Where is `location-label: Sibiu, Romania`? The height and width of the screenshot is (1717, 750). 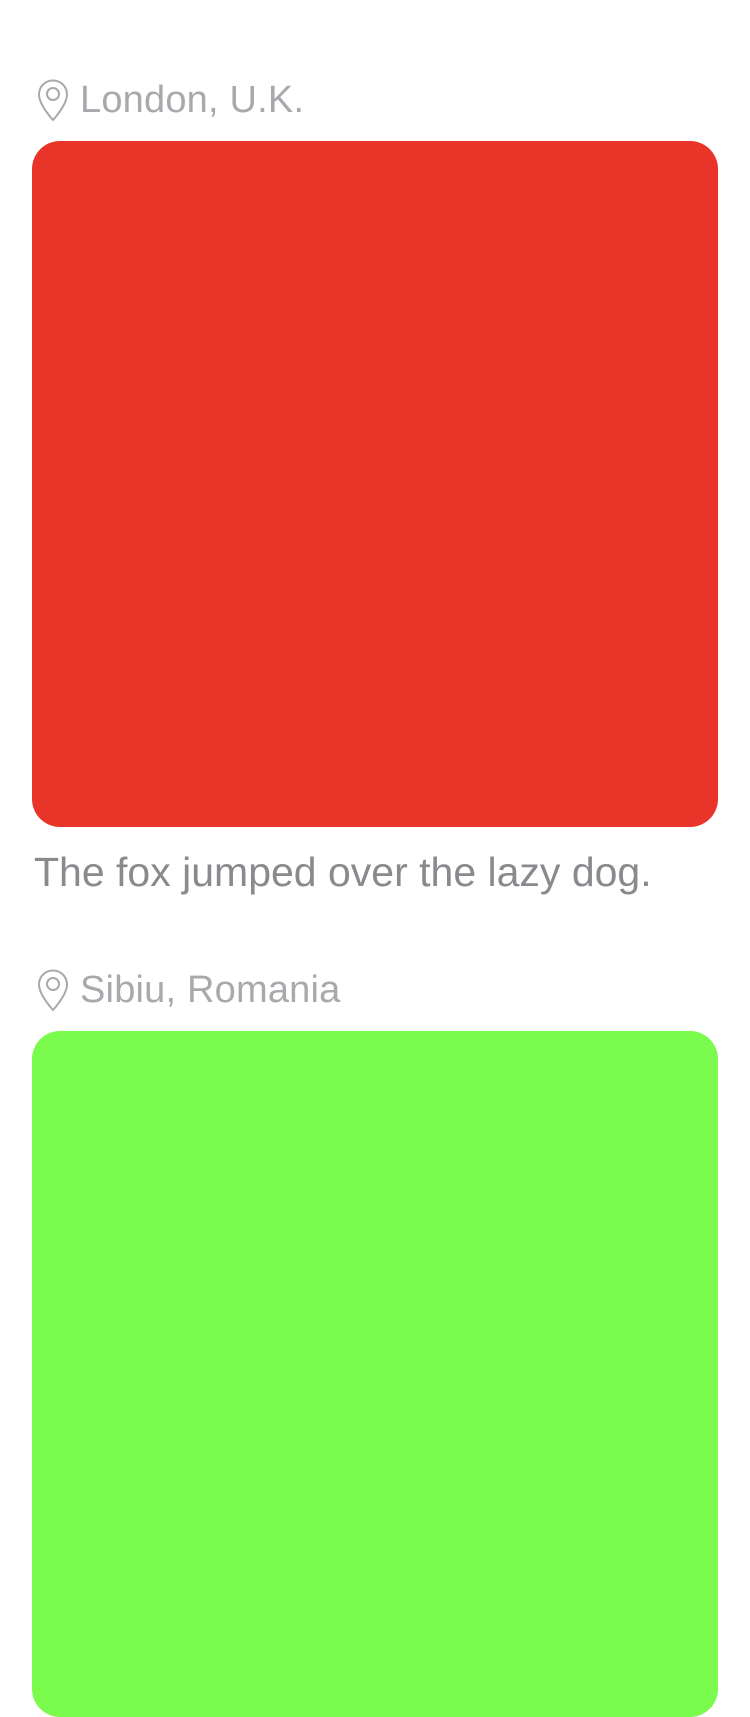
location-label: Sibiu, Romania is located at coordinates (210, 990).